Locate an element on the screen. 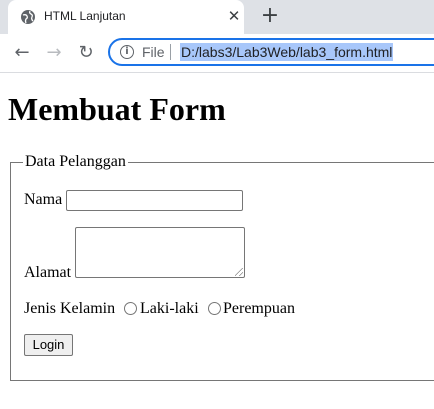  page-heading: Membuat Form is located at coordinates (117, 109).